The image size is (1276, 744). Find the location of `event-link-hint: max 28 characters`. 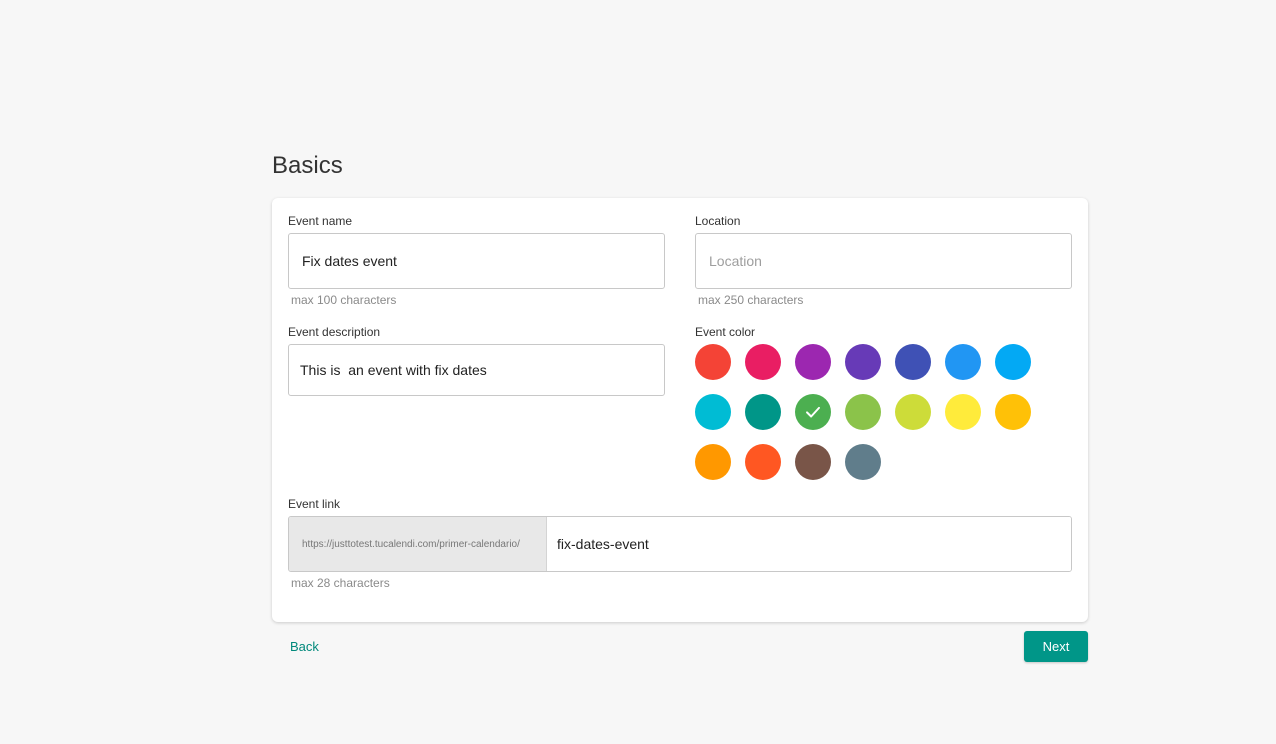

event-link-hint: max 28 characters is located at coordinates (340, 583).